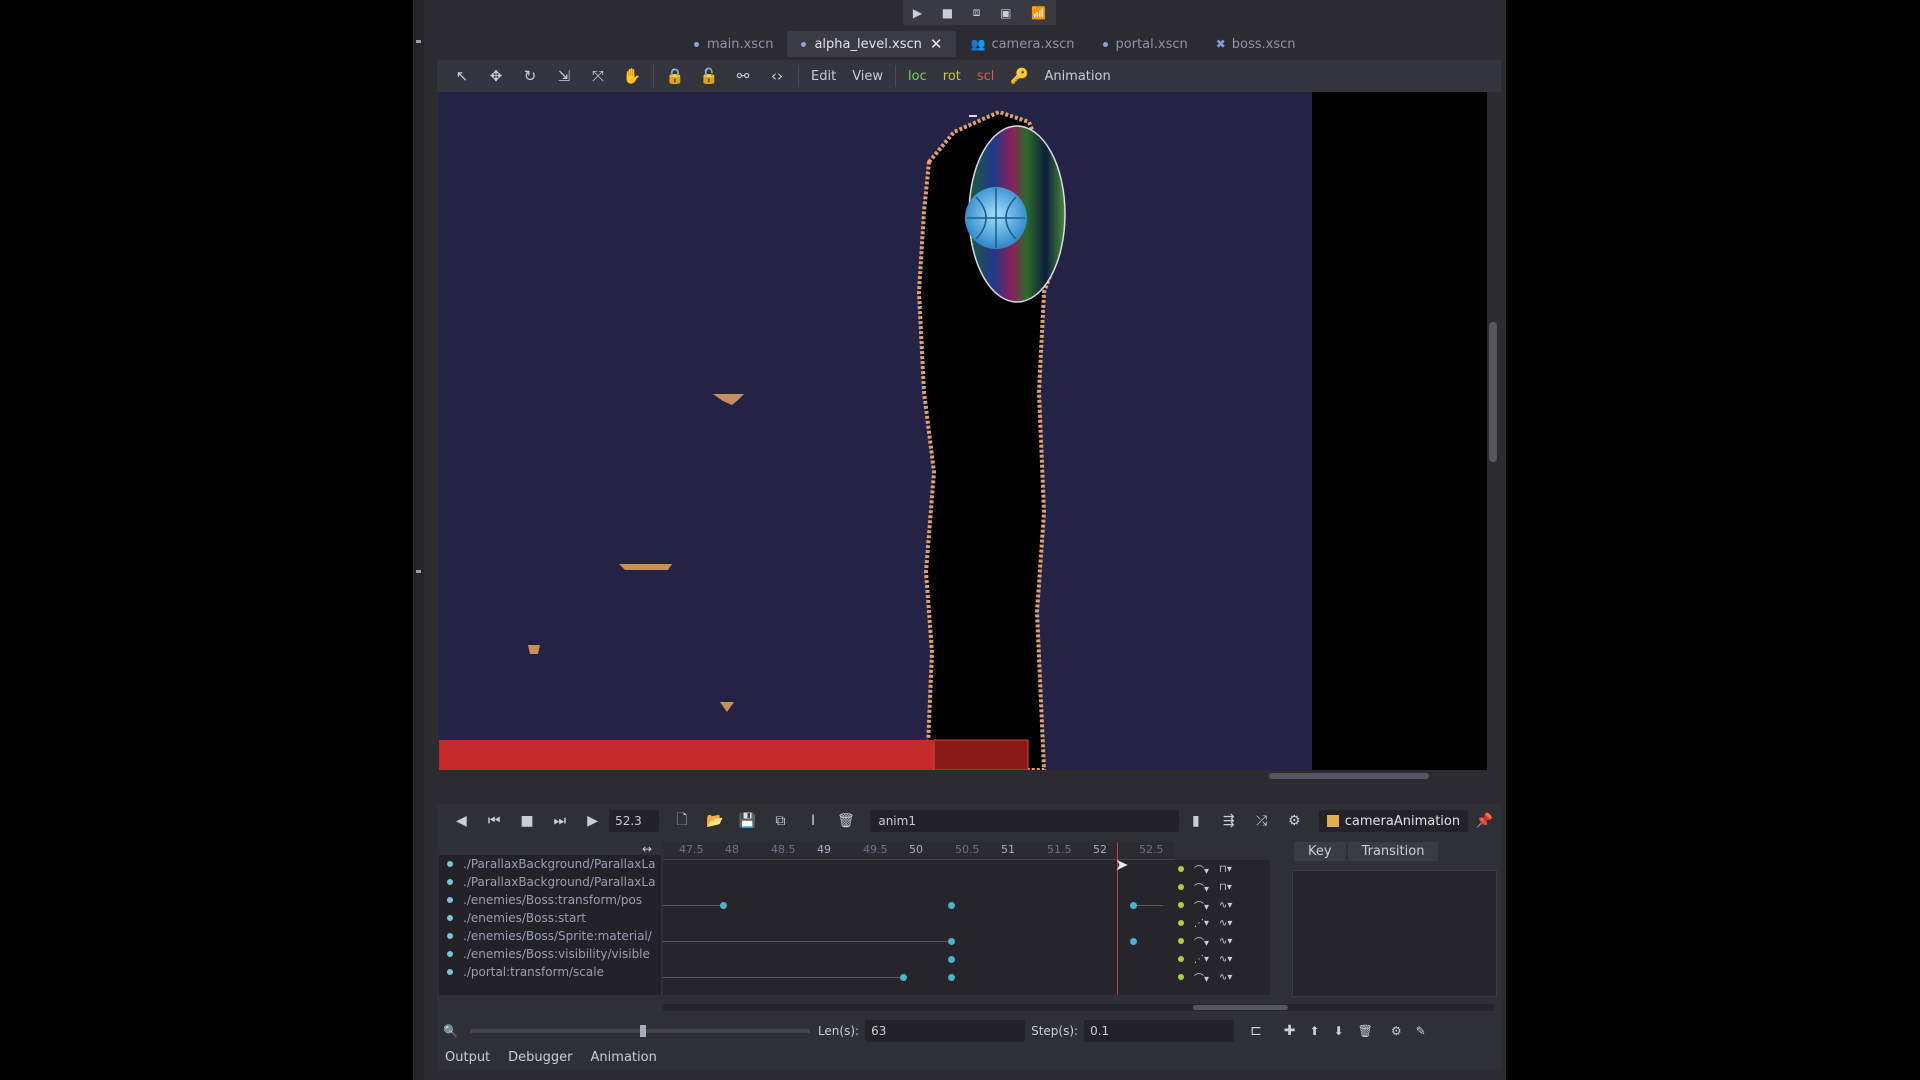 This screenshot has height=1080, width=1920. Describe the element at coordinates (550, 900) in the screenshot. I see `track-row: ./enemies/Boss:transform/pos` at that location.